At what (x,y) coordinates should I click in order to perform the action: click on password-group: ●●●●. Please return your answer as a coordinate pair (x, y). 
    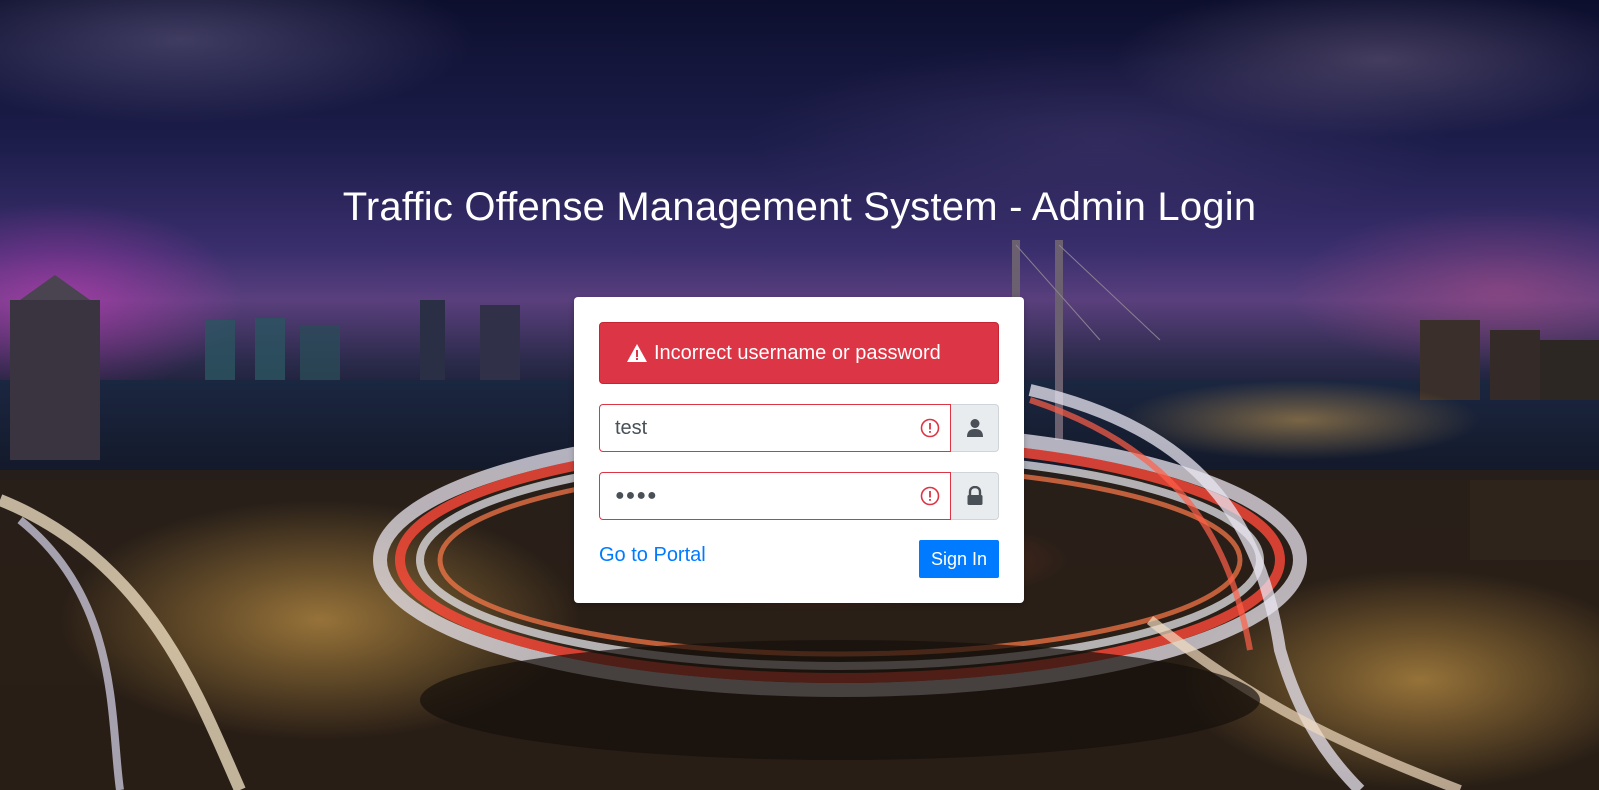
    Looking at the image, I should click on (799, 496).